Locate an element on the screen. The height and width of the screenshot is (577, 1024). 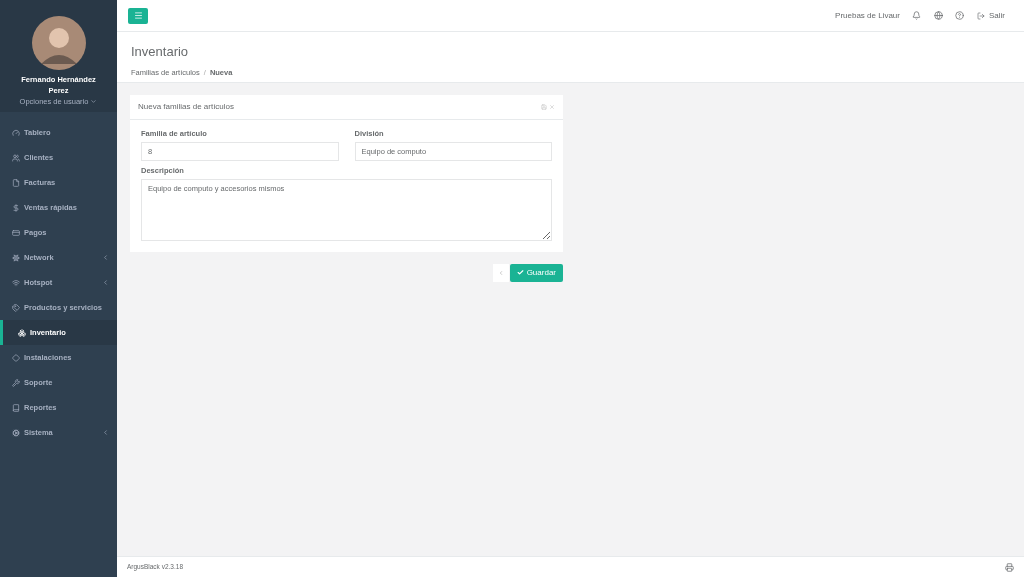
tags-icon is located at coordinates (16, 307).